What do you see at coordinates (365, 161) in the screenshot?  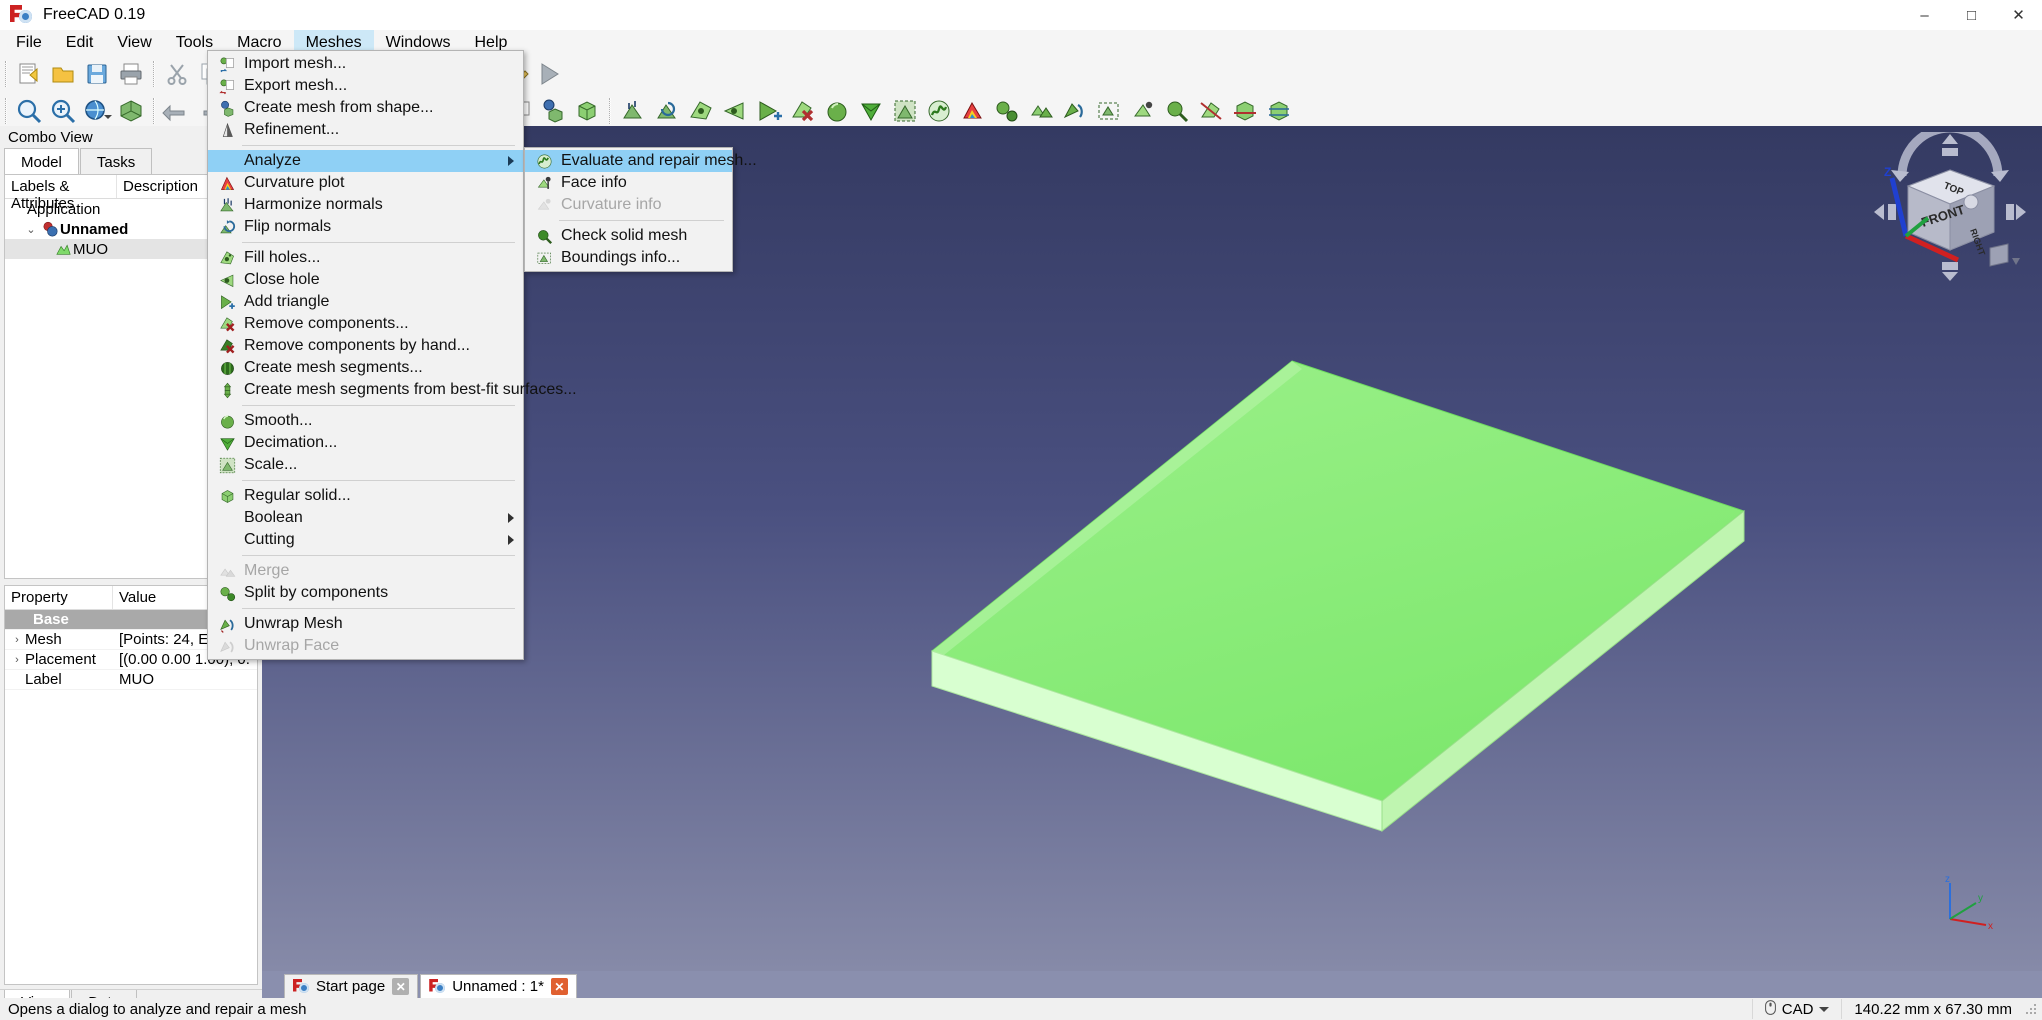 I see `menu-item-analyze: Analyze` at bounding box center [365, 161].